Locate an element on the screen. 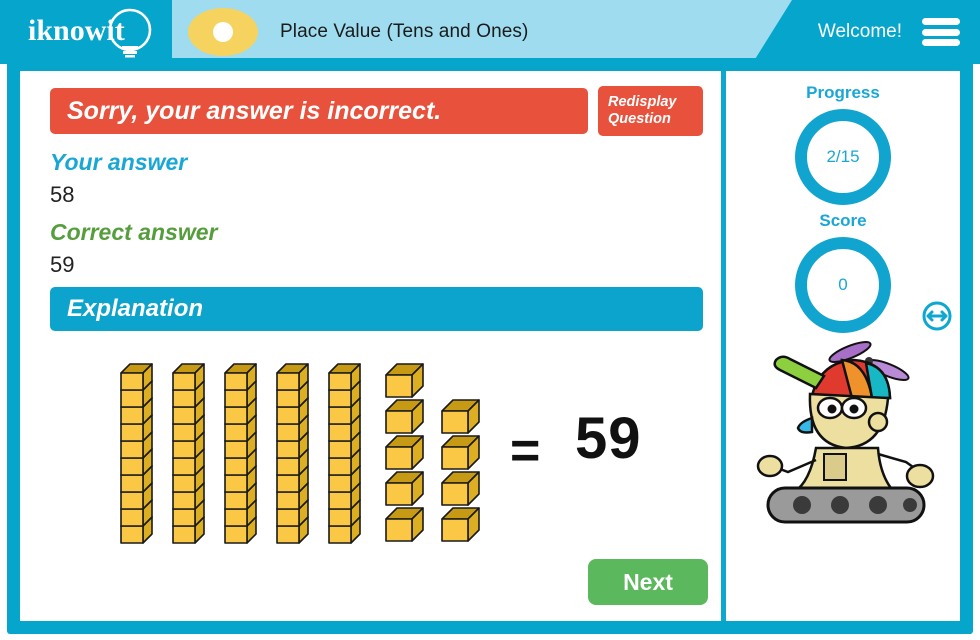 The height and width of the screenshot is (640, 980). lesson-title: Place Value (Tens and Ones) is located at coordinates (404, 31).